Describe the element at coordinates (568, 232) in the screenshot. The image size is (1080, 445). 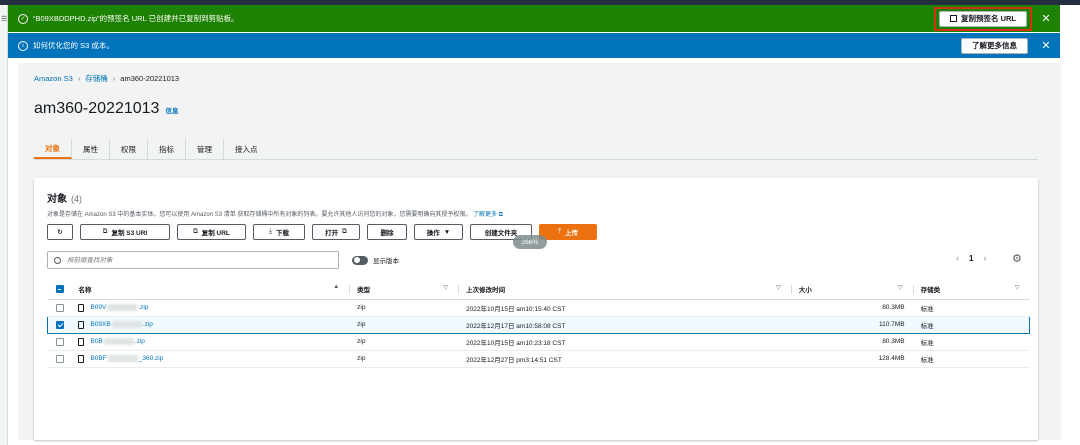
I see `upload-button: ⤒ 上传` at that location.